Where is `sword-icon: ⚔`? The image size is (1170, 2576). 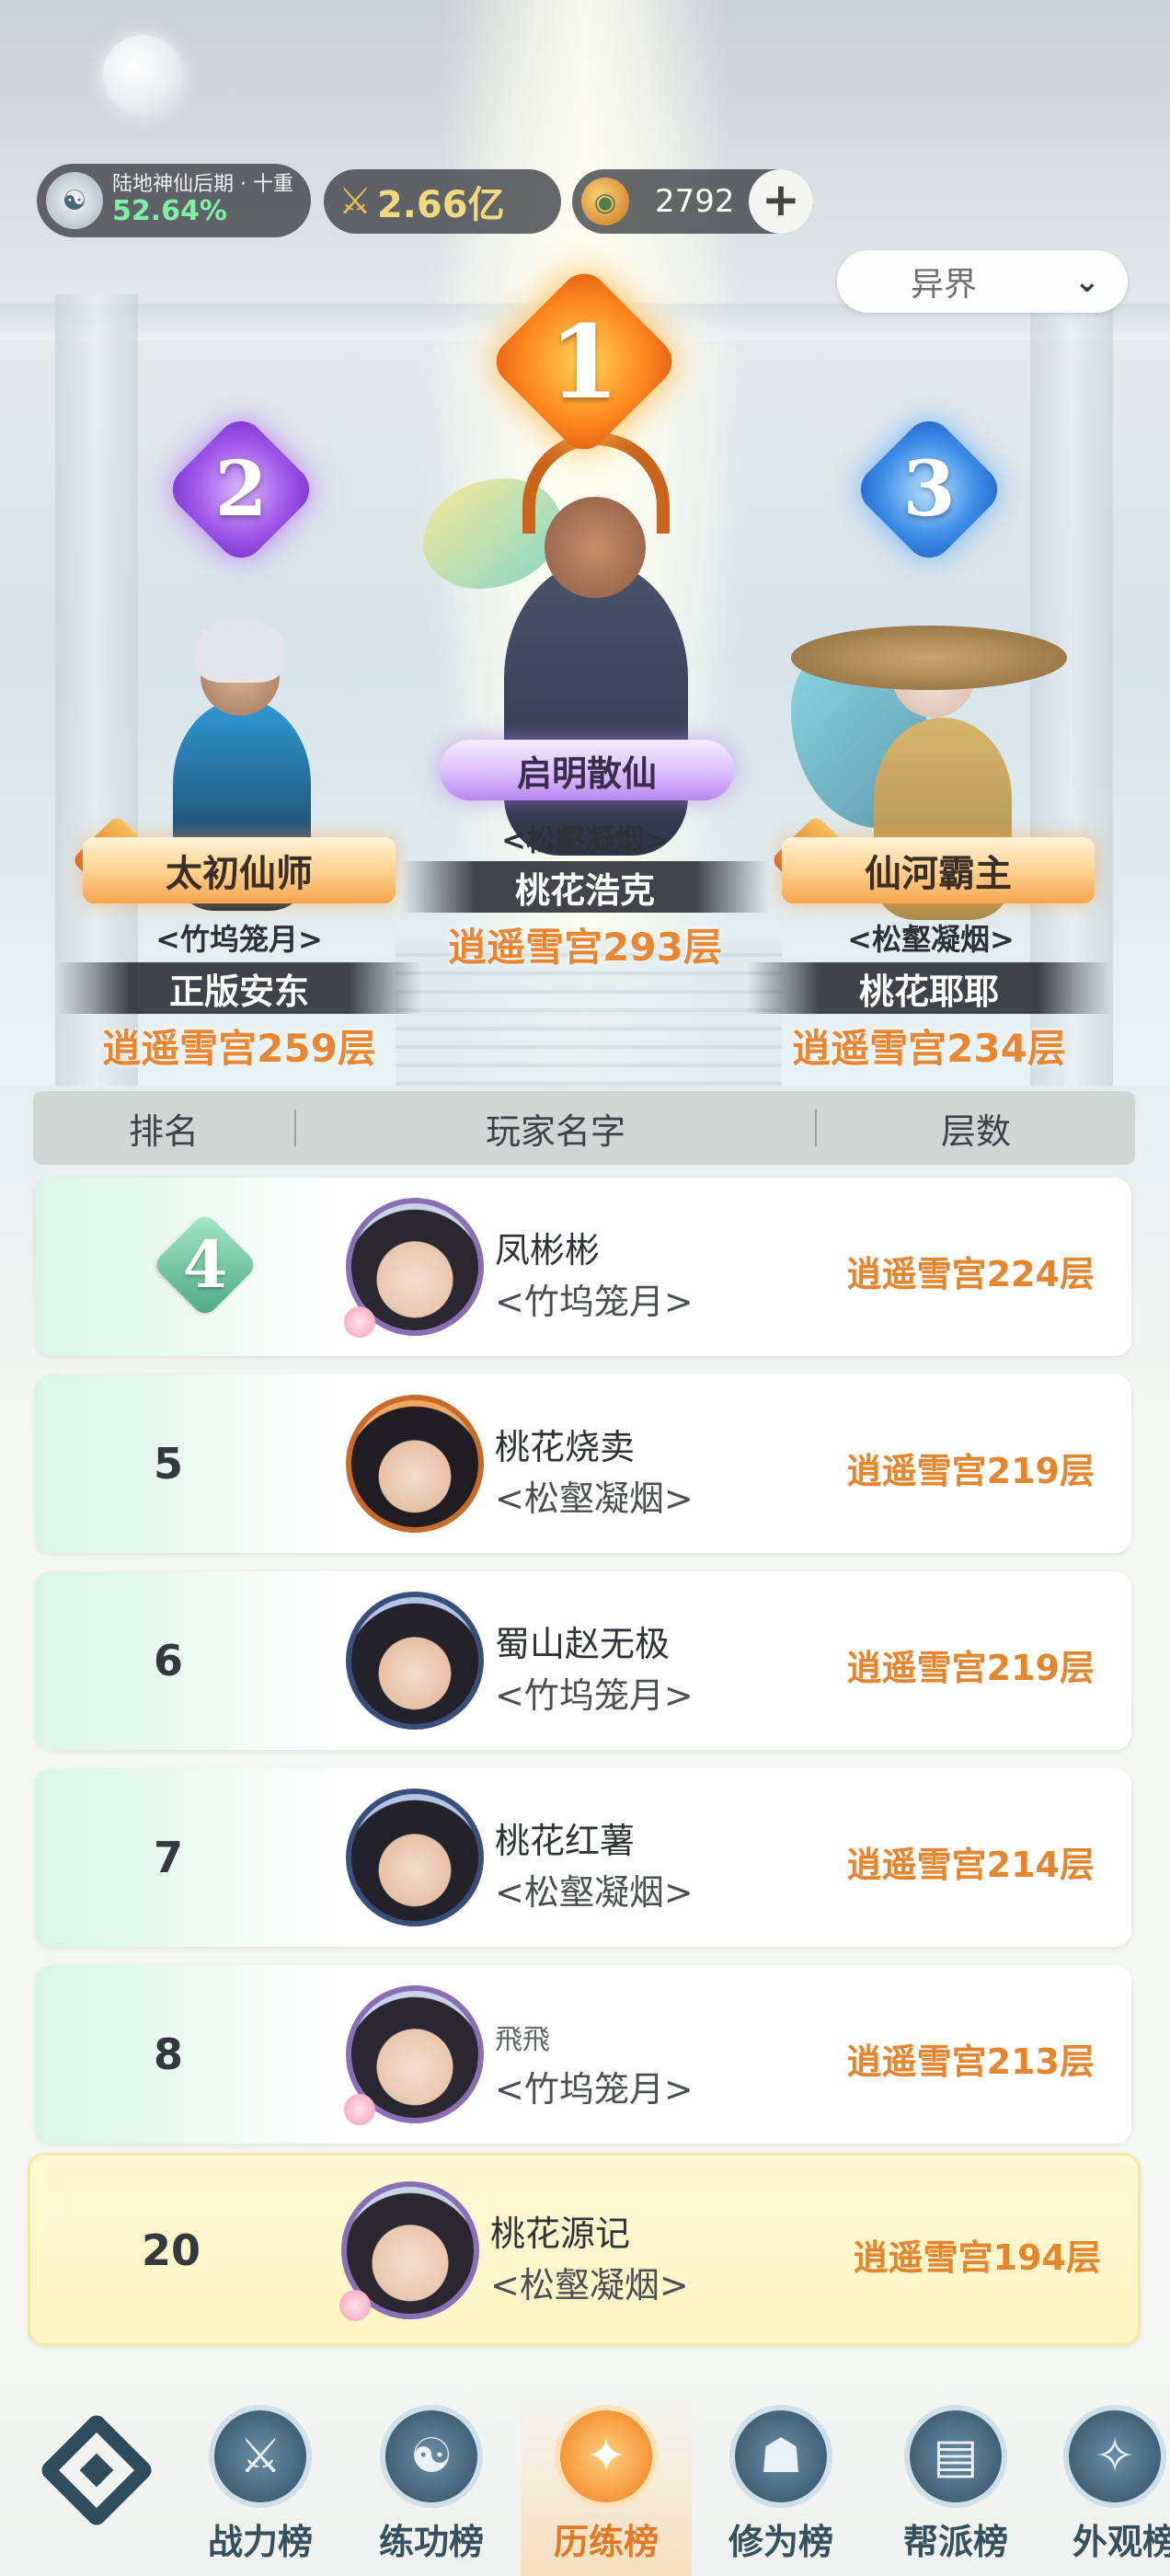 sword-icon: ⚔ is located at coordinates (260, 2456).